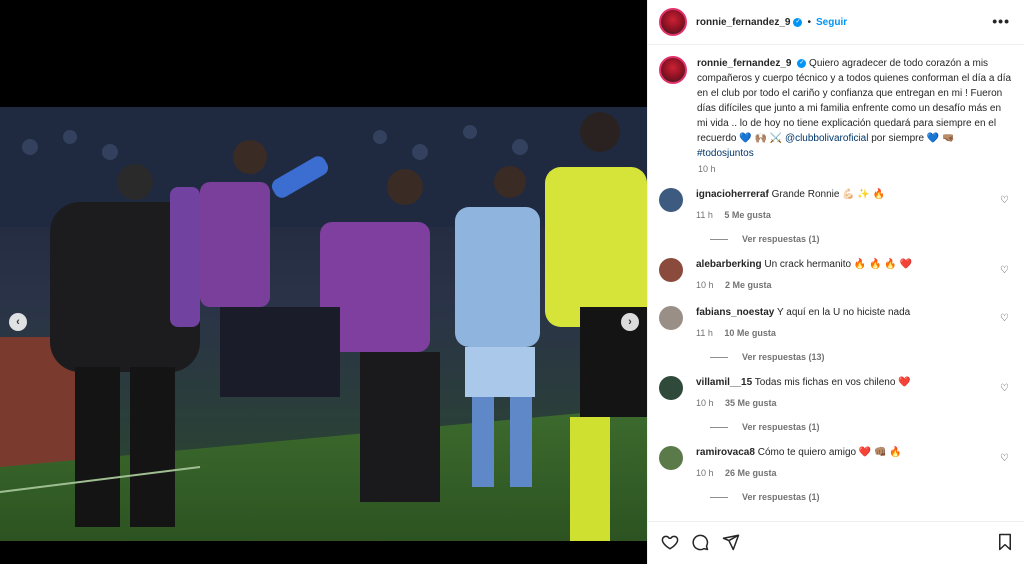  I want to click on author-avatar, so click(673, 22).